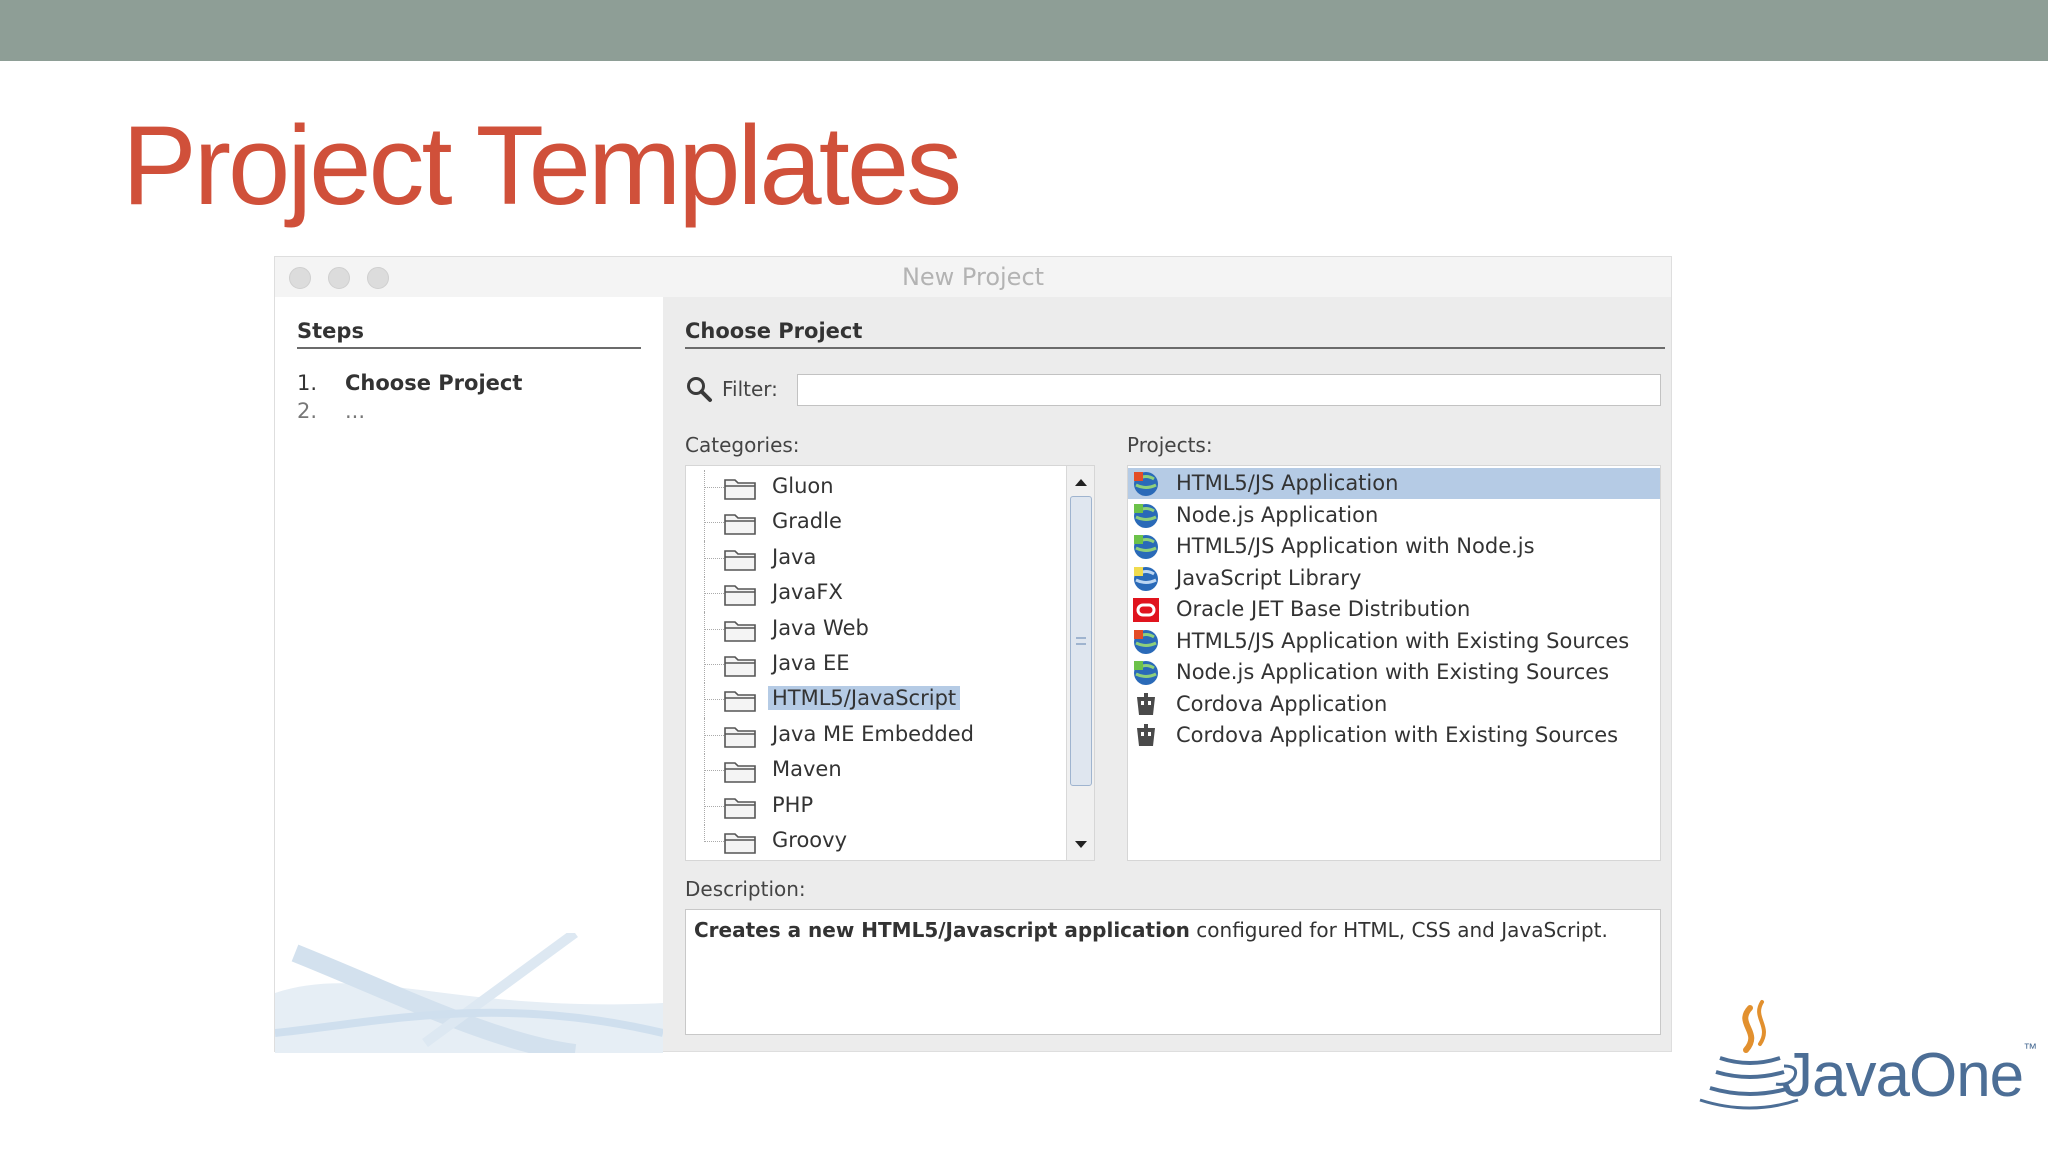  I want to click on project-label: Cordova Application, so click(1282, 703).